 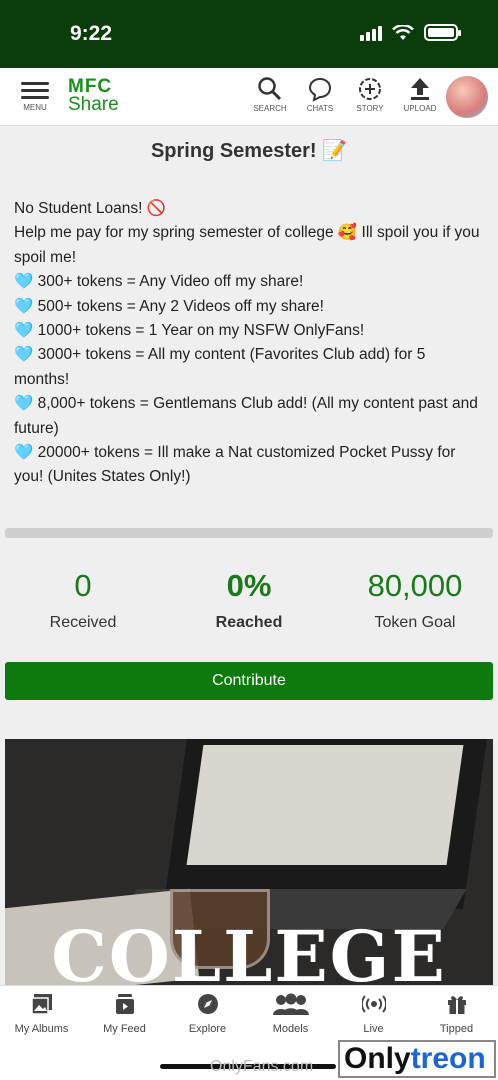 I want to click on battery-icon, so click(x=442, y=32).